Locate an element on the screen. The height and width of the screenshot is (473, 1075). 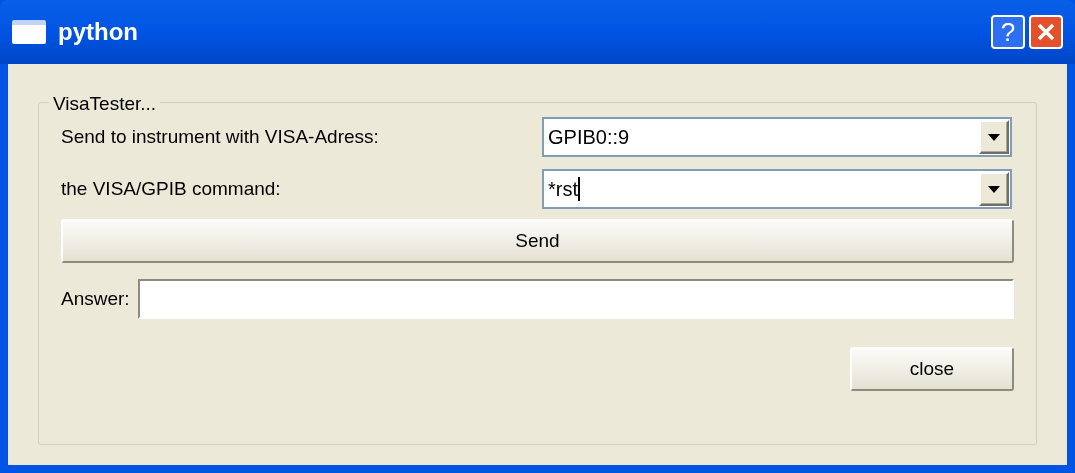
window-title: python is located at coordinates (98, 32).